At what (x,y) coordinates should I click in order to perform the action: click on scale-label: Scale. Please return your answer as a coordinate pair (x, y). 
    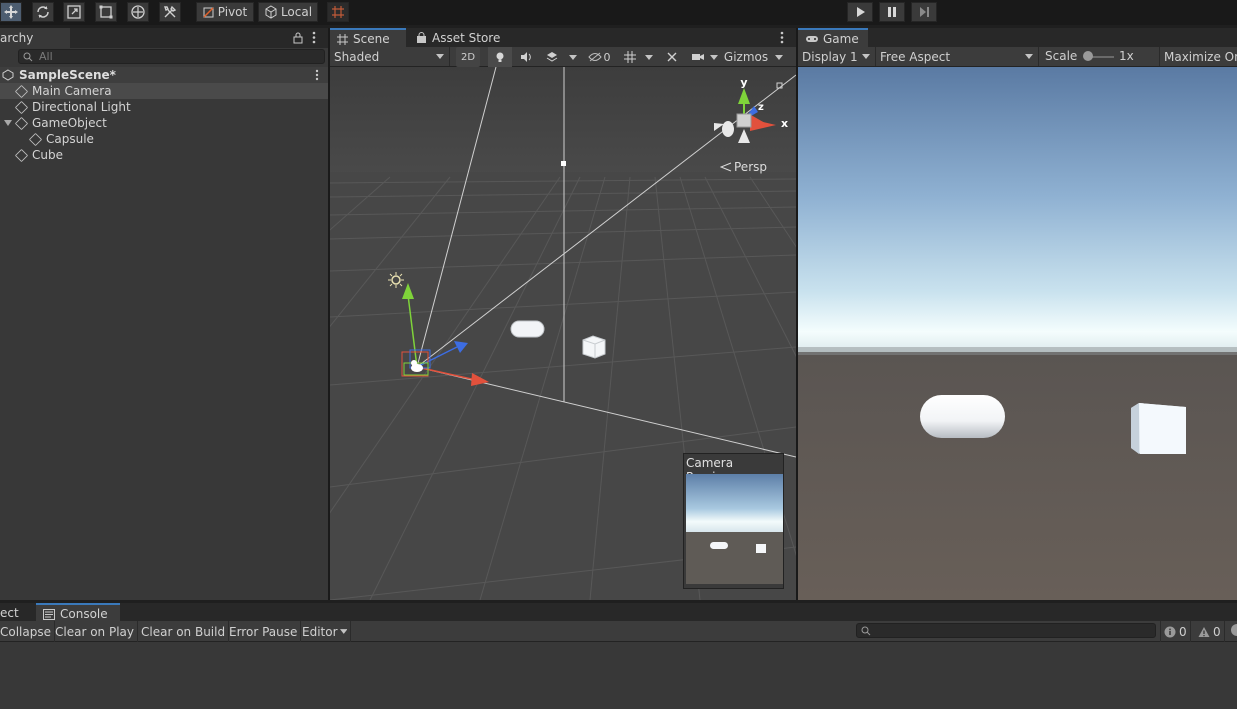
    Looking at the image, I should click on (1061, 56).